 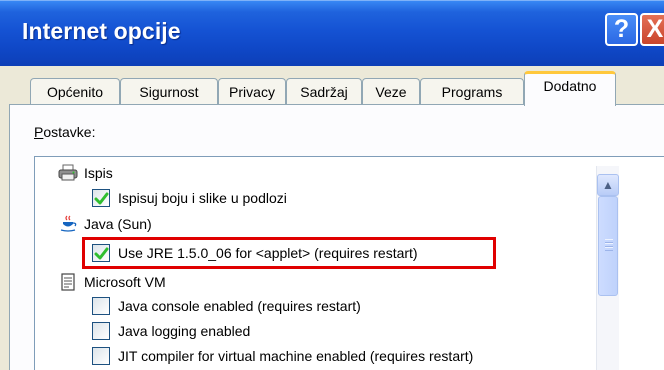 I want to click on category-microsoft-vm: Microsoft VM, so click(x=112, y=282).